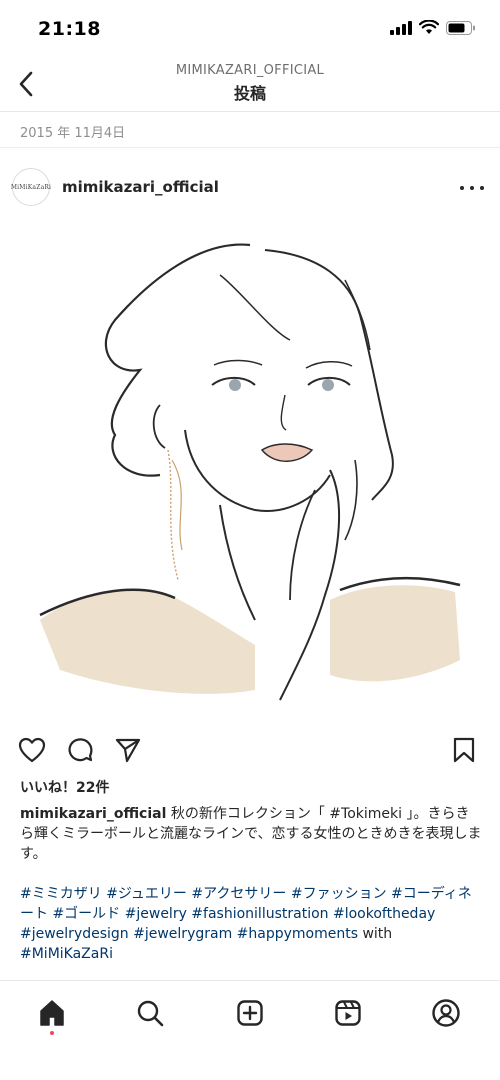 Image resolution: width=500 pixels, height=1080 pixels. I want to click on share-button, so click(128, 750).